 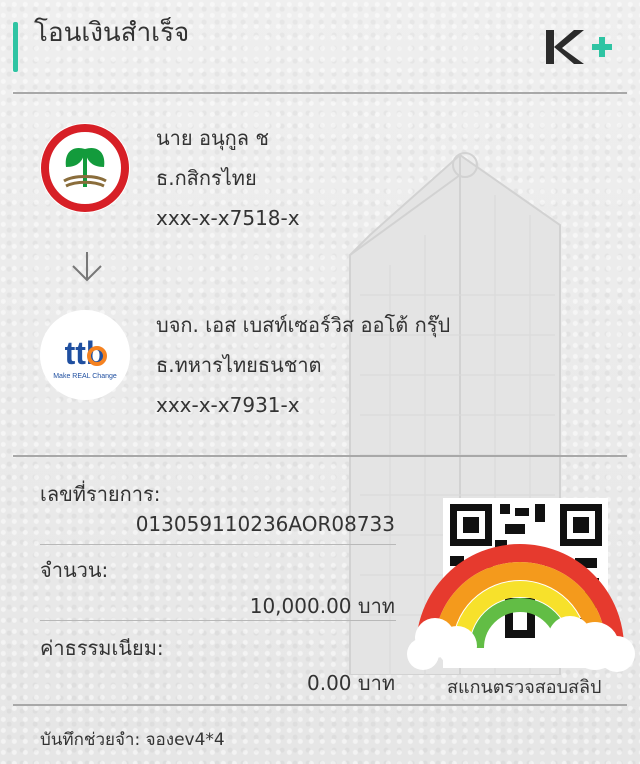 I want to click on sender-name: นาย อนุกูล ช, so click(x=212, y=138).